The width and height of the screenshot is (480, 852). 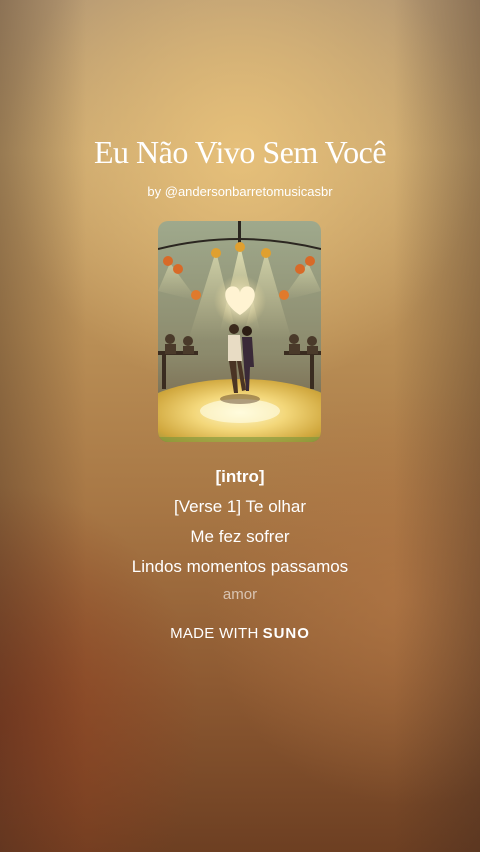 I want to click on suno-logo: SUNO, so click(x=286, y=633).